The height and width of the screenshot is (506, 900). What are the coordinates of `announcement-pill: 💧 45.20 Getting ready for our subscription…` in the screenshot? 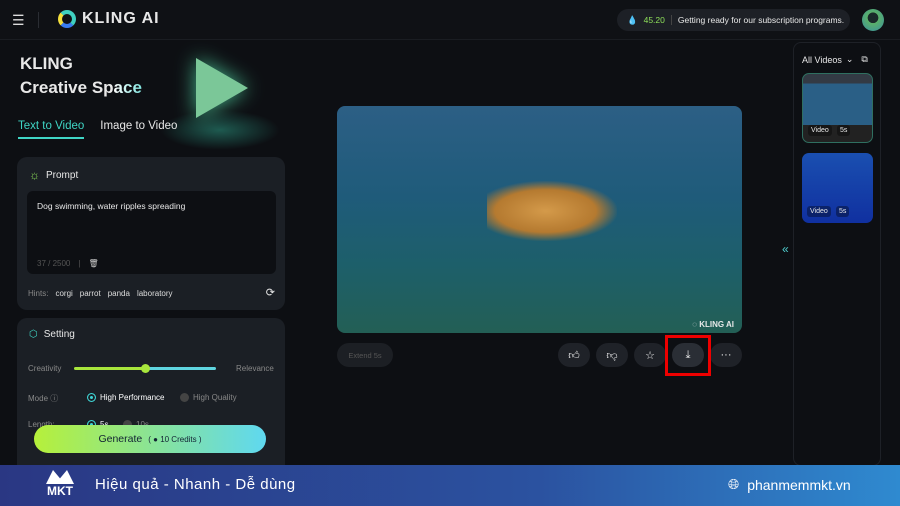 It's located at (733, 20).